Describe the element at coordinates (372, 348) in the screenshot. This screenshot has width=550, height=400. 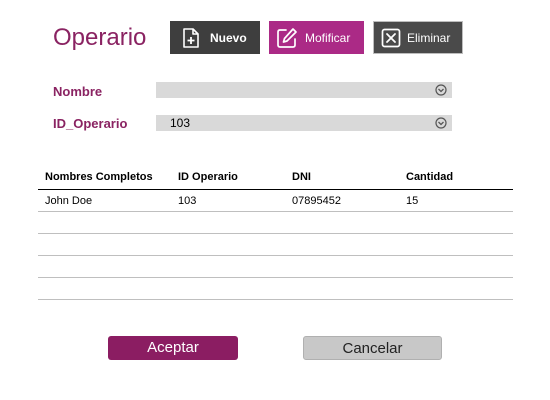
I see `cancel-button: Cancelar` at that location.